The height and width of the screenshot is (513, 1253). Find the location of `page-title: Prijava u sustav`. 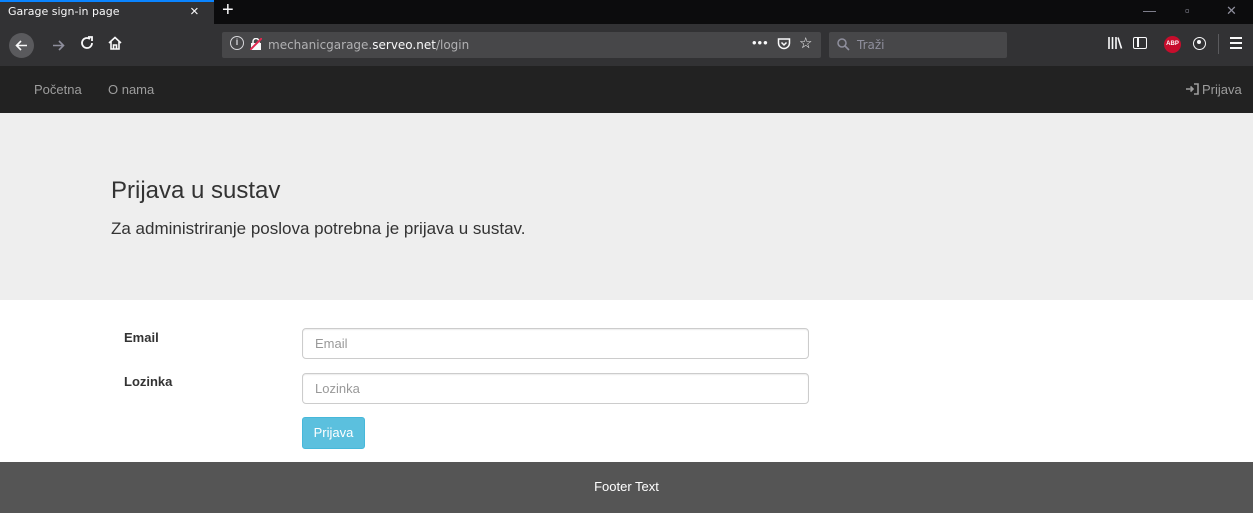

page-title: Prijava u sustav is located at coordinates (196, 190).